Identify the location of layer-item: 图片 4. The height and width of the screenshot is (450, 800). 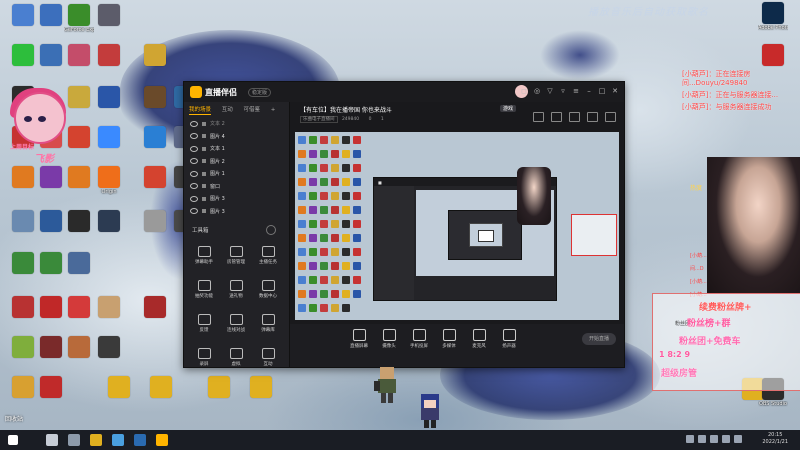
(236, 137).